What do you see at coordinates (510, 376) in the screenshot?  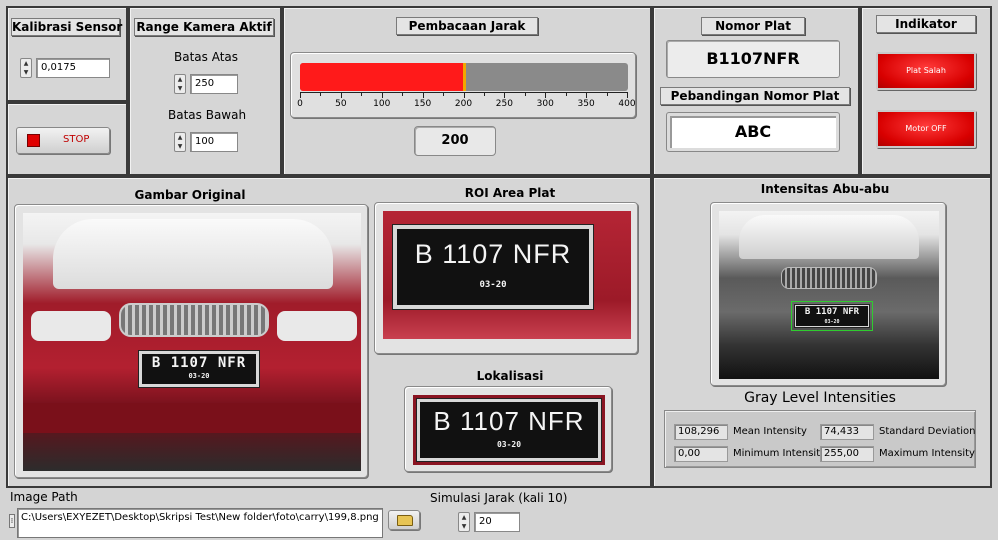 I see `lokalisasi-title: Lokalisasi` at bounding box center [510, 376].